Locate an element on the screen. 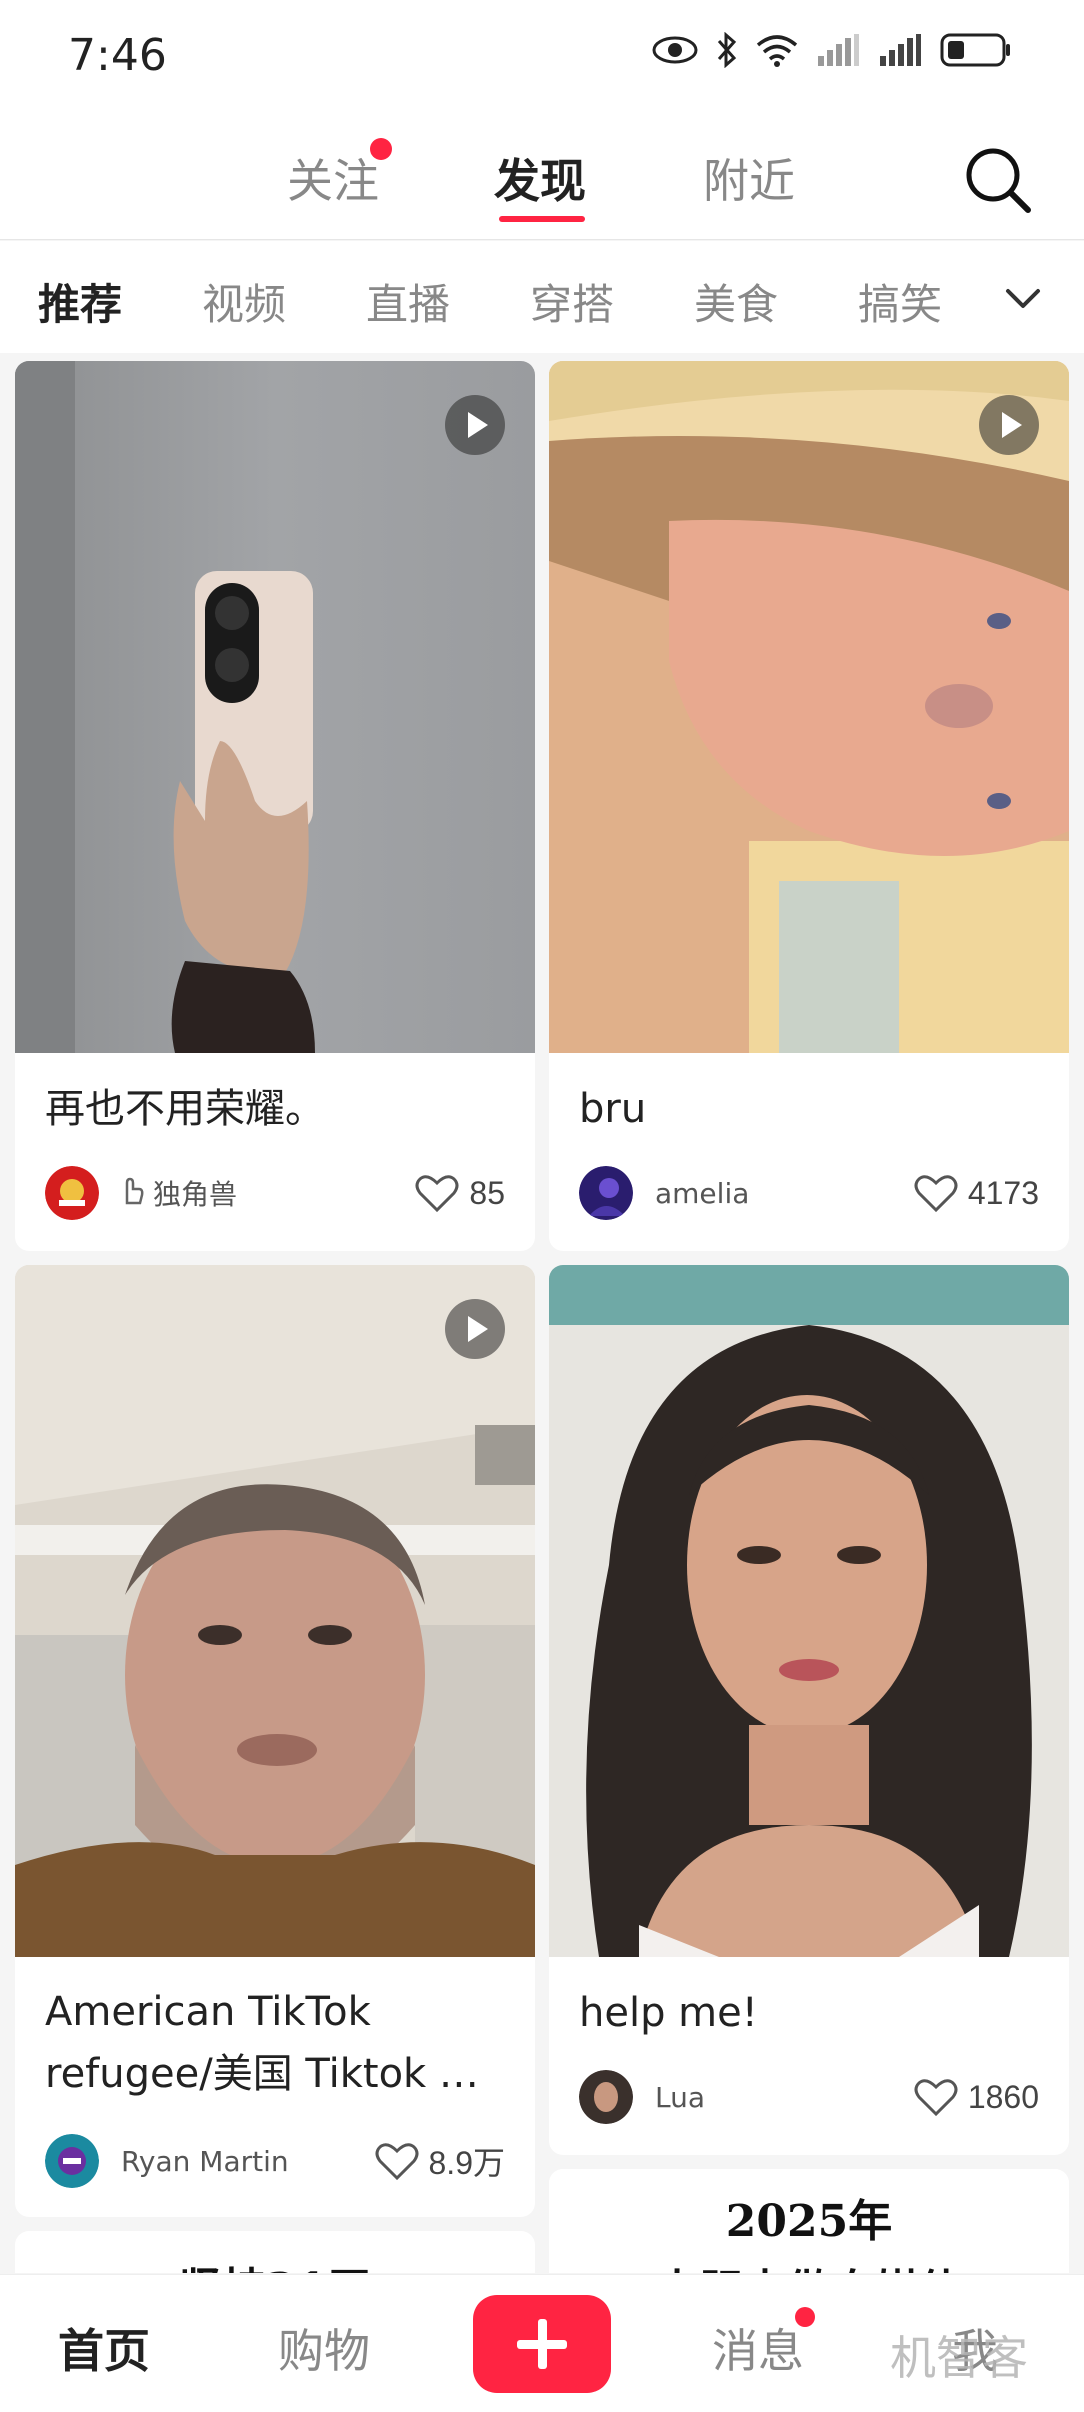 This screenshot has height=2412, width=1084. eye-icon is located at coordinates (675, 52).